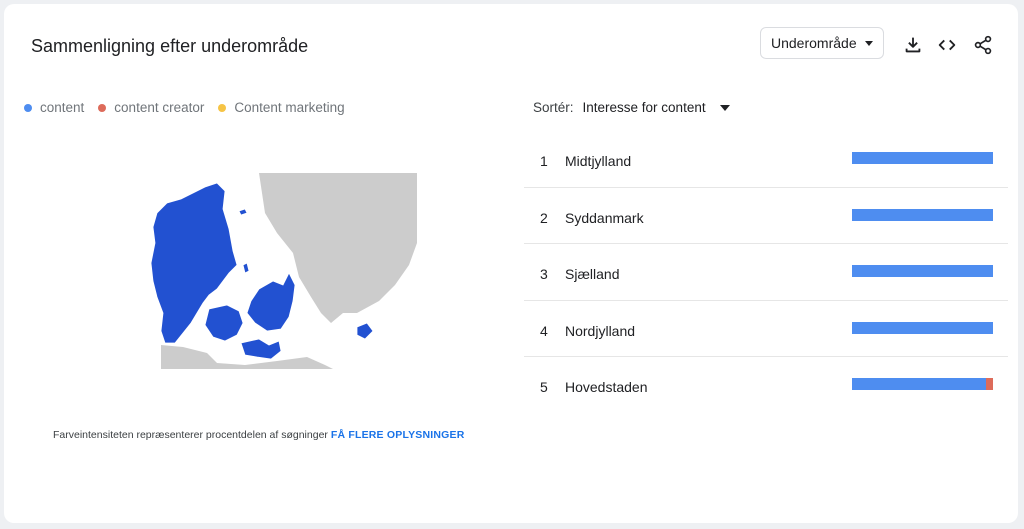  What do you see at coordinates (544, 330) in the screenshot?
I see `rank-number: 4` at bounding box center [544, 330].